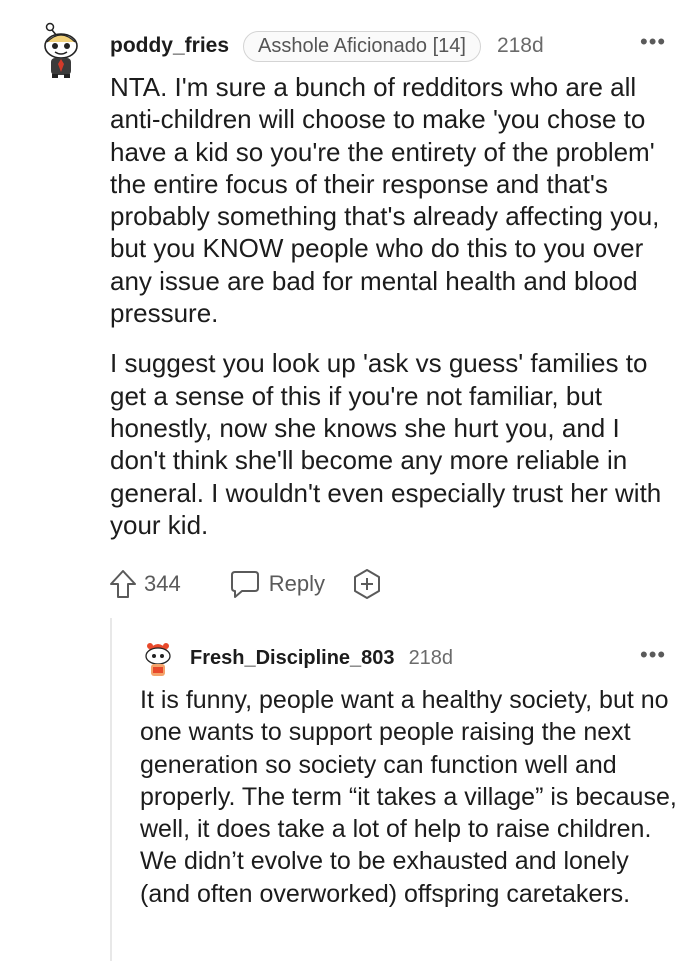 The width and height of the screenshot is (700, 961). I want to click on comment-action-bar: 344 Reply, so click(245, 584).